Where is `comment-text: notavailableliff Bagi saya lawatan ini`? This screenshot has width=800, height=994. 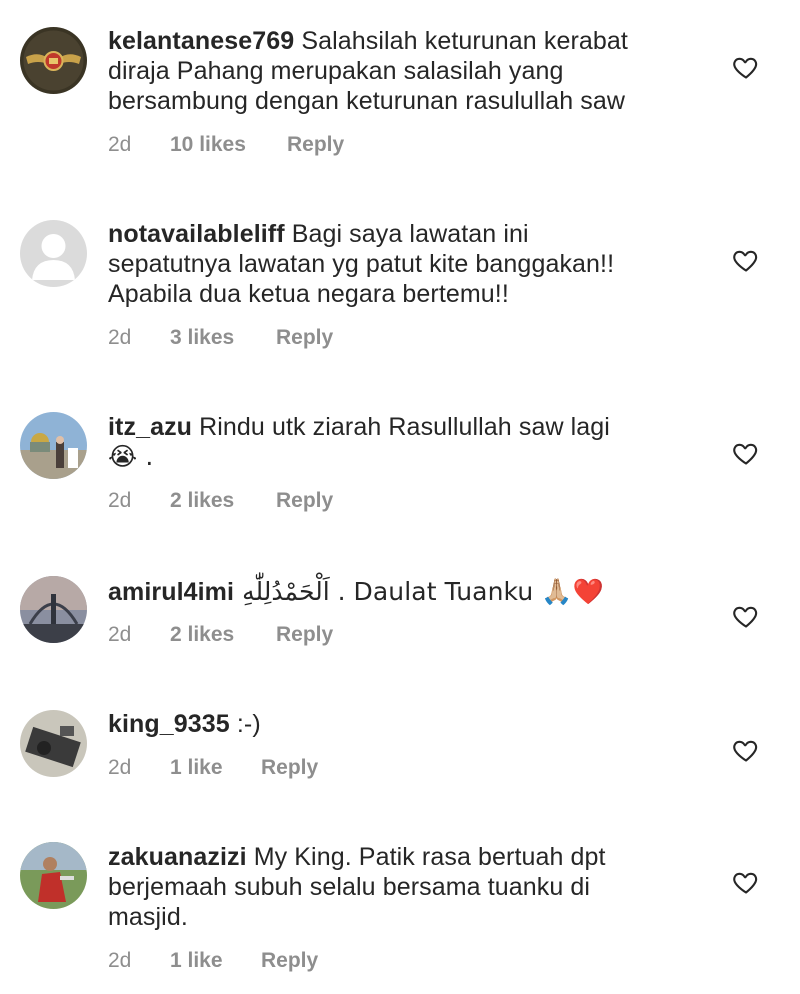 comment-text: notavailableliff Bagi saya lawatan ini is located at coordinates (408, 234).